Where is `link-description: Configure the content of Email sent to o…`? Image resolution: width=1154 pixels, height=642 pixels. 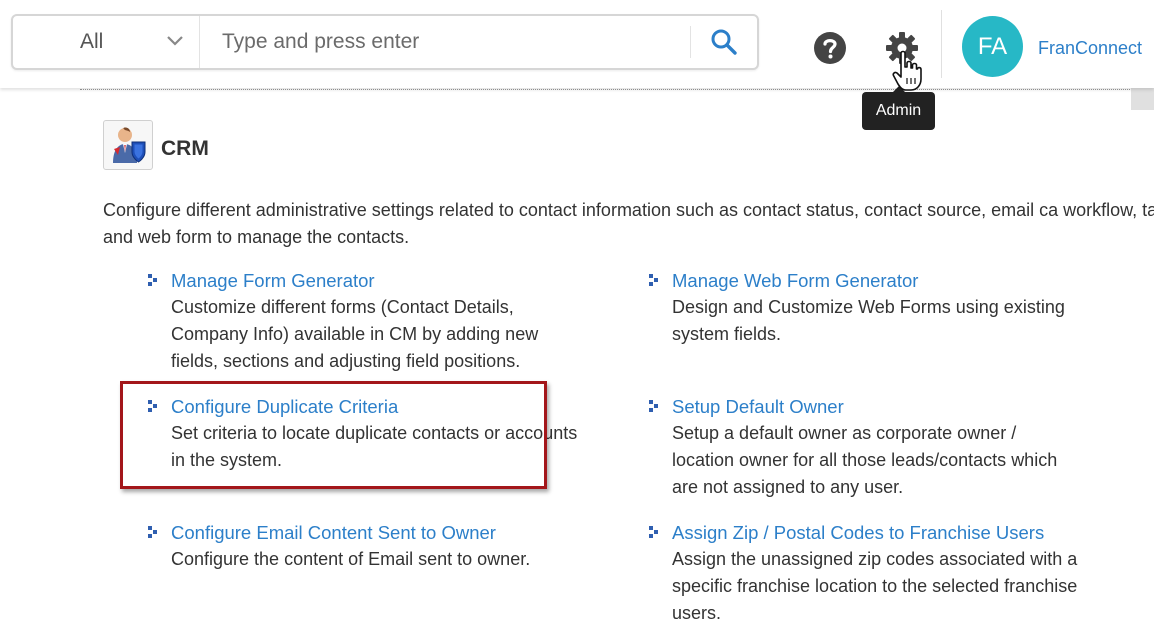
link-description: Configure the content of Email sent to o… is located at coordinates (351, 559).